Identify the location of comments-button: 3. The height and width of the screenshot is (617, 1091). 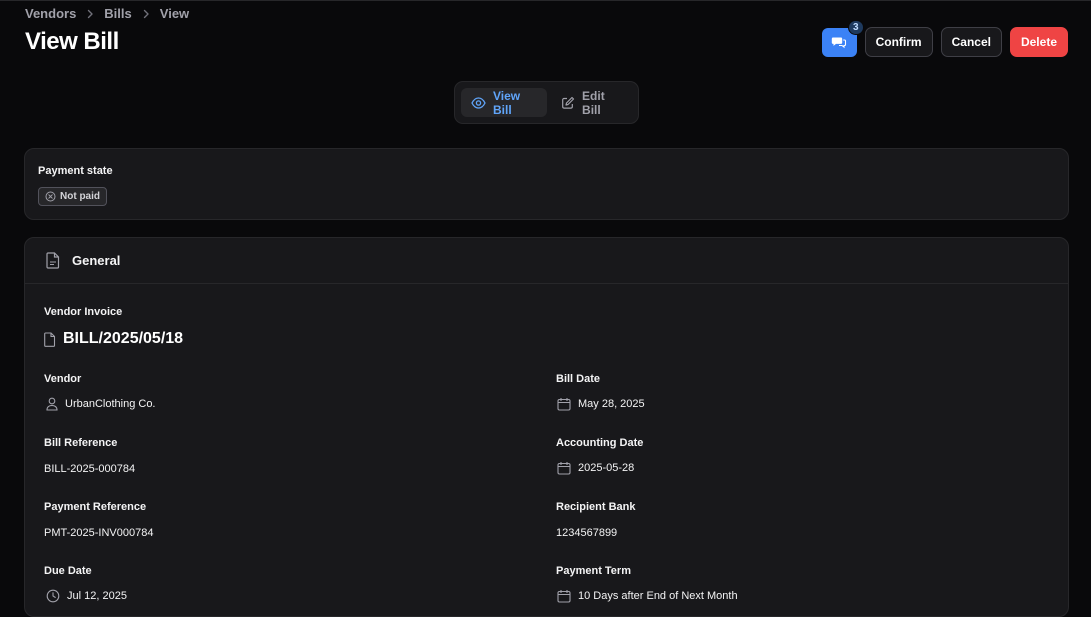
(842, 38).